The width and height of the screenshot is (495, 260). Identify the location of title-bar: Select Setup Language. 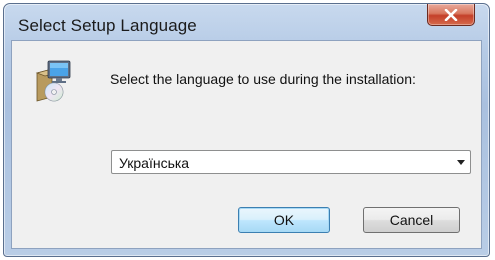
(246, 22).